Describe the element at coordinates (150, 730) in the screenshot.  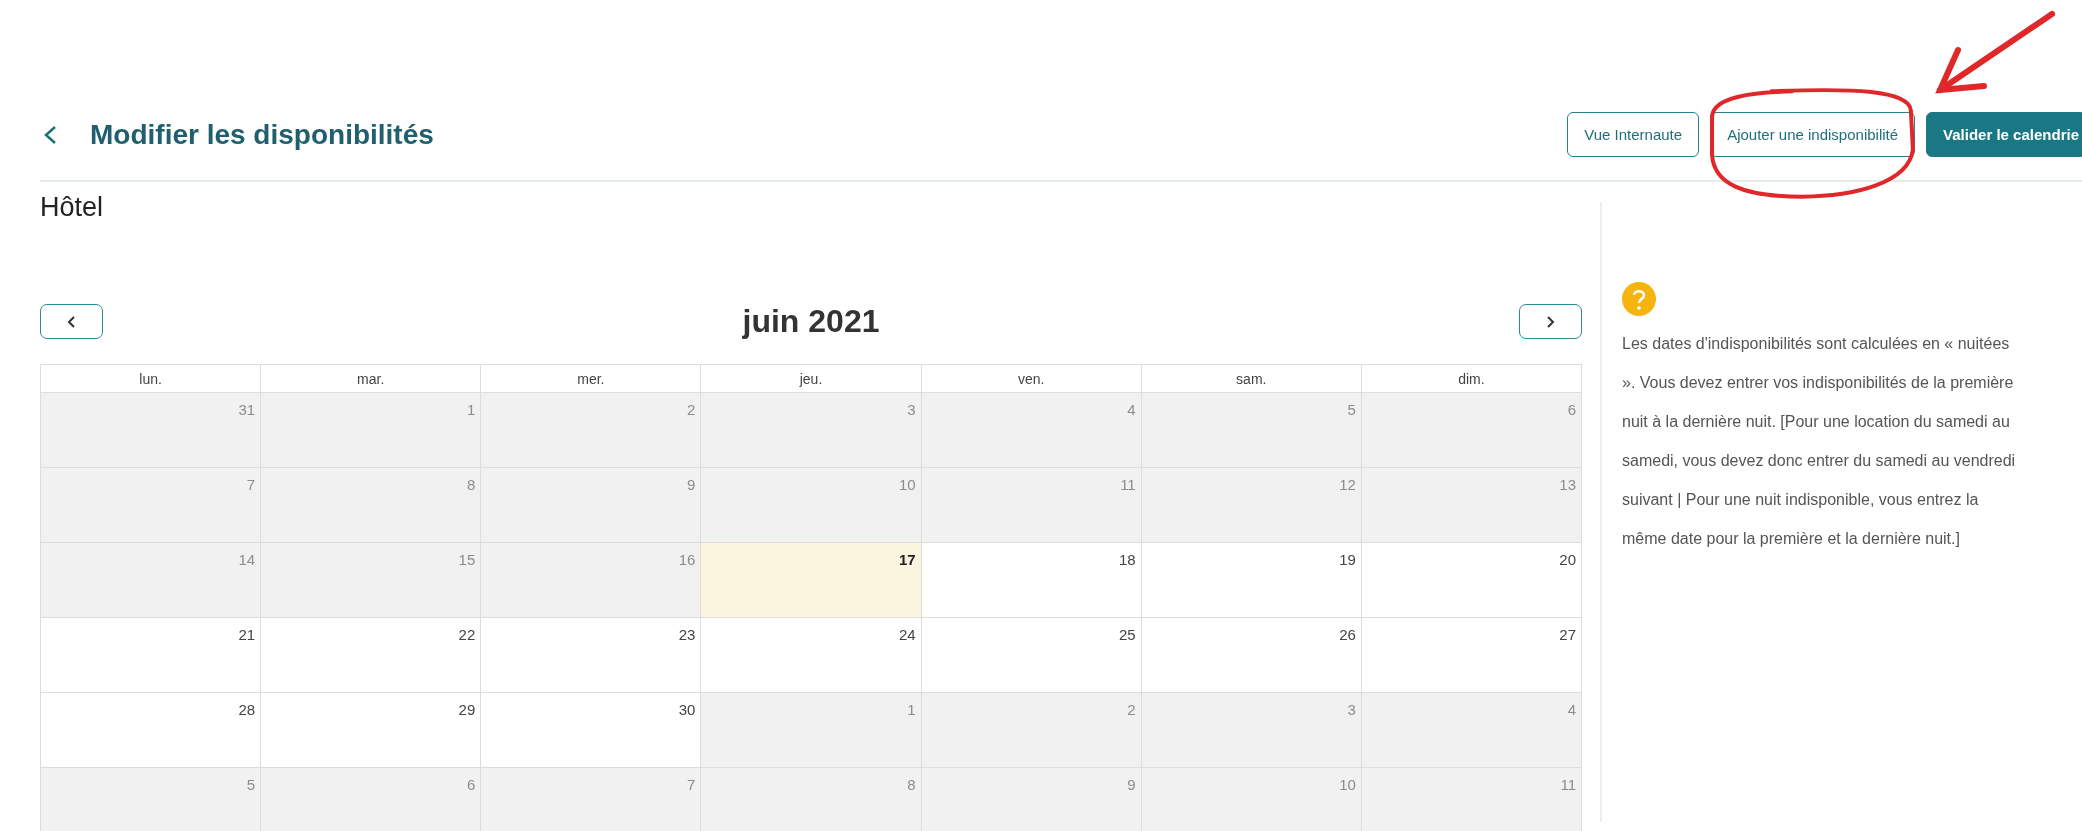
I see `calendar-day-cell: 28` at that location.